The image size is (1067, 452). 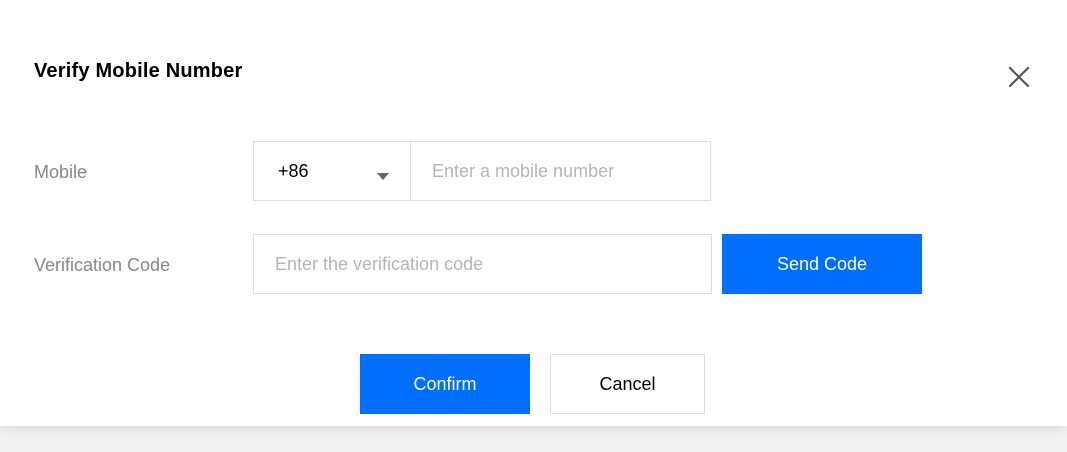 I want to click on mobile-label: Mobile, so click(x=61, y=172).